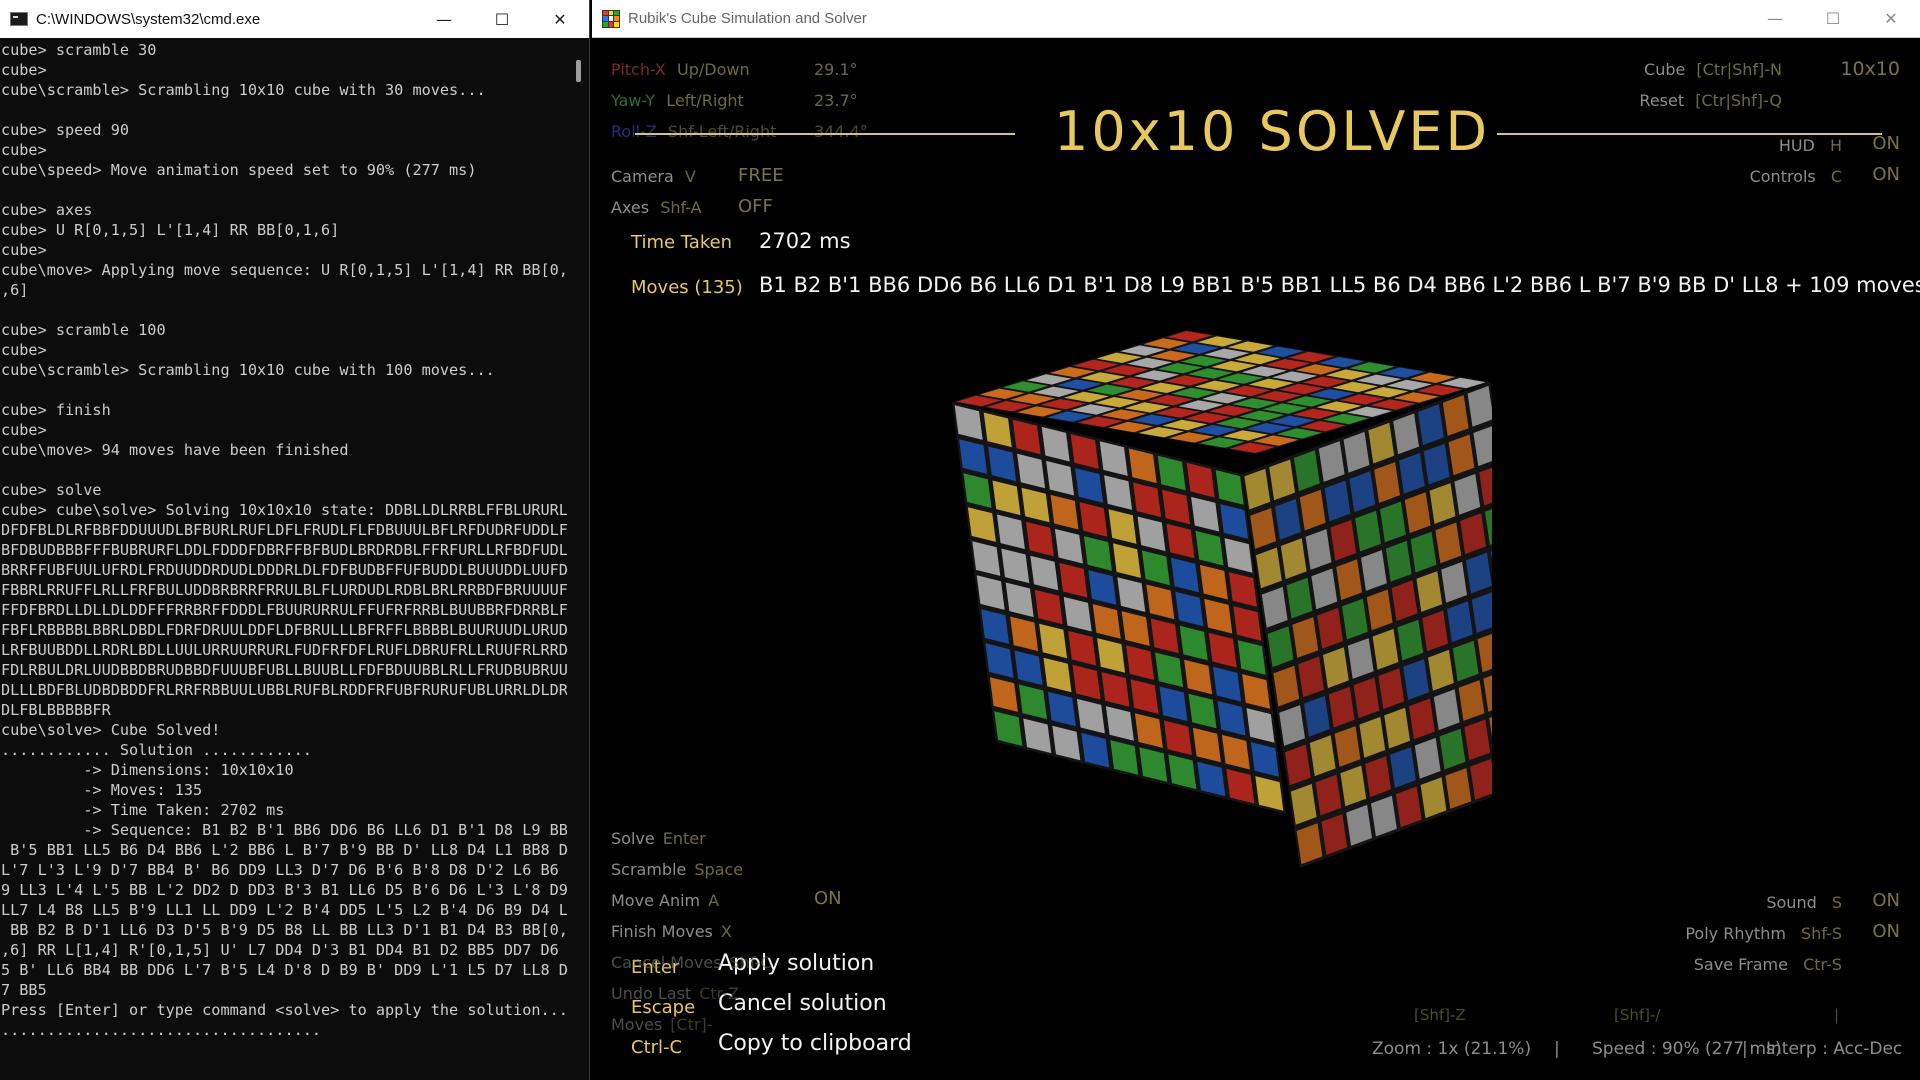  I want to click on hint-copy-clipboard: Copy to clipboard, so click(815, 1043).